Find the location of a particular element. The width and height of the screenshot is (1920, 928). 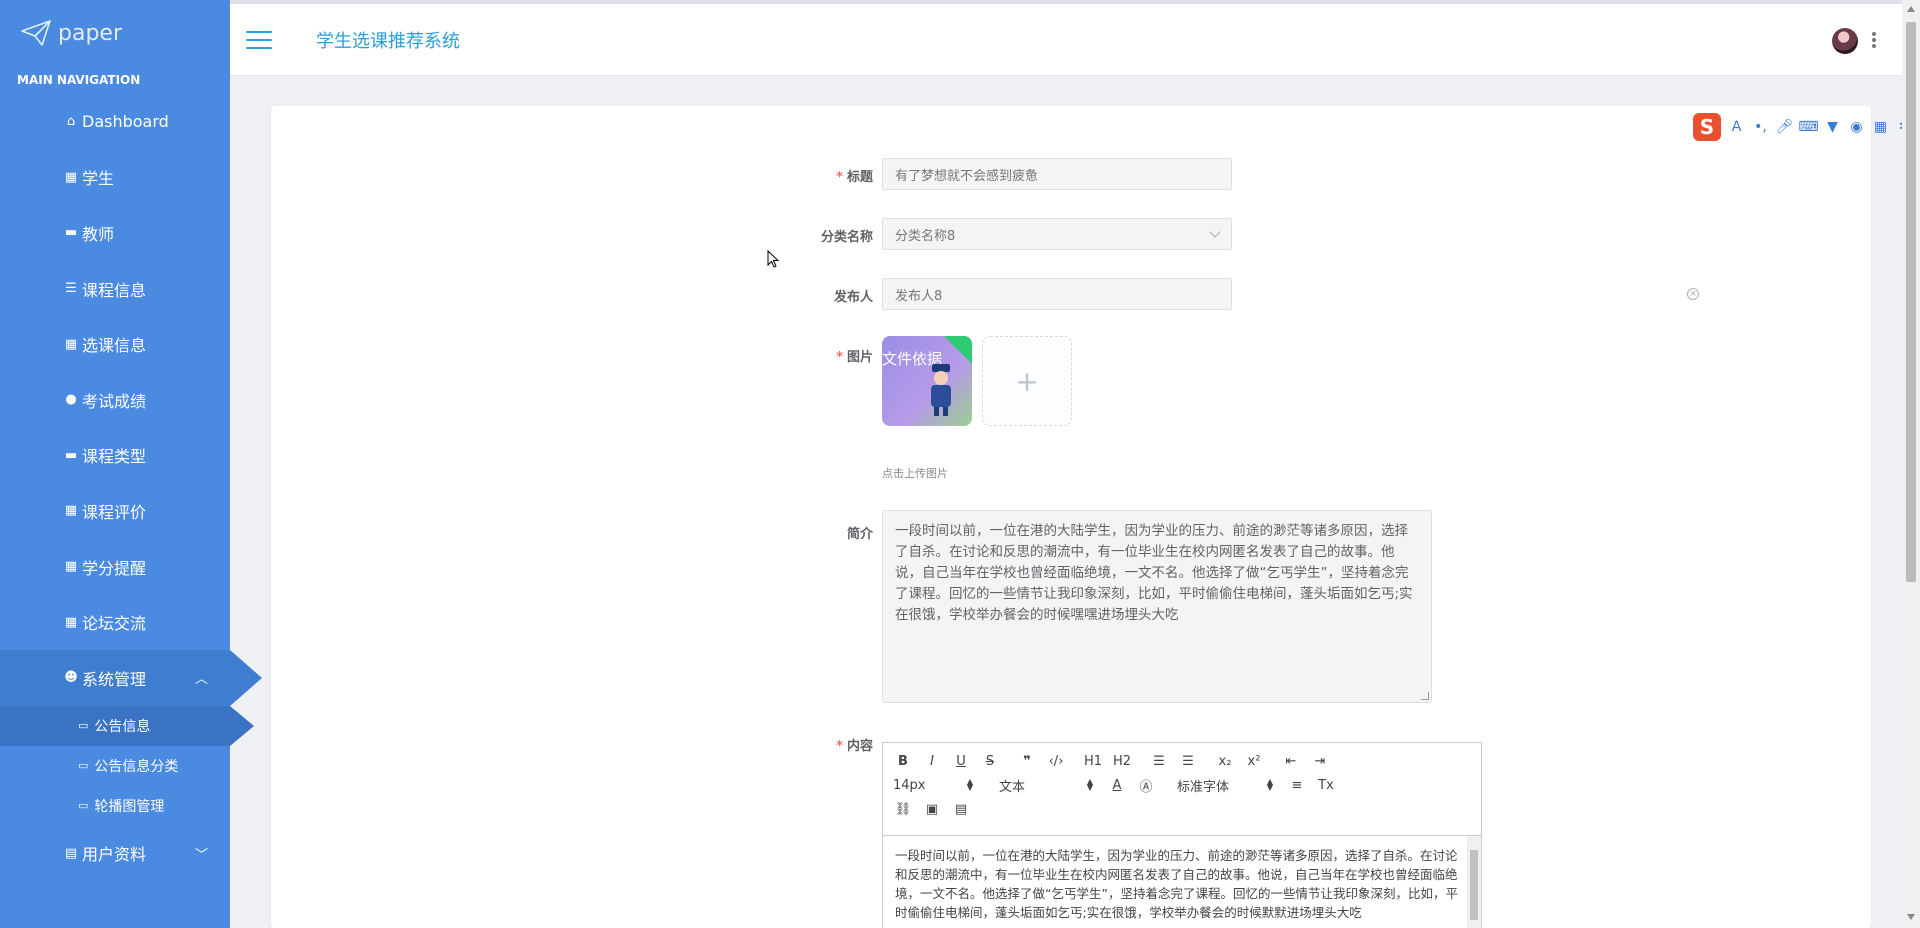

subnav-announcement-categories: ▭ 公告信息分类 is located at coordinates (115, 766).